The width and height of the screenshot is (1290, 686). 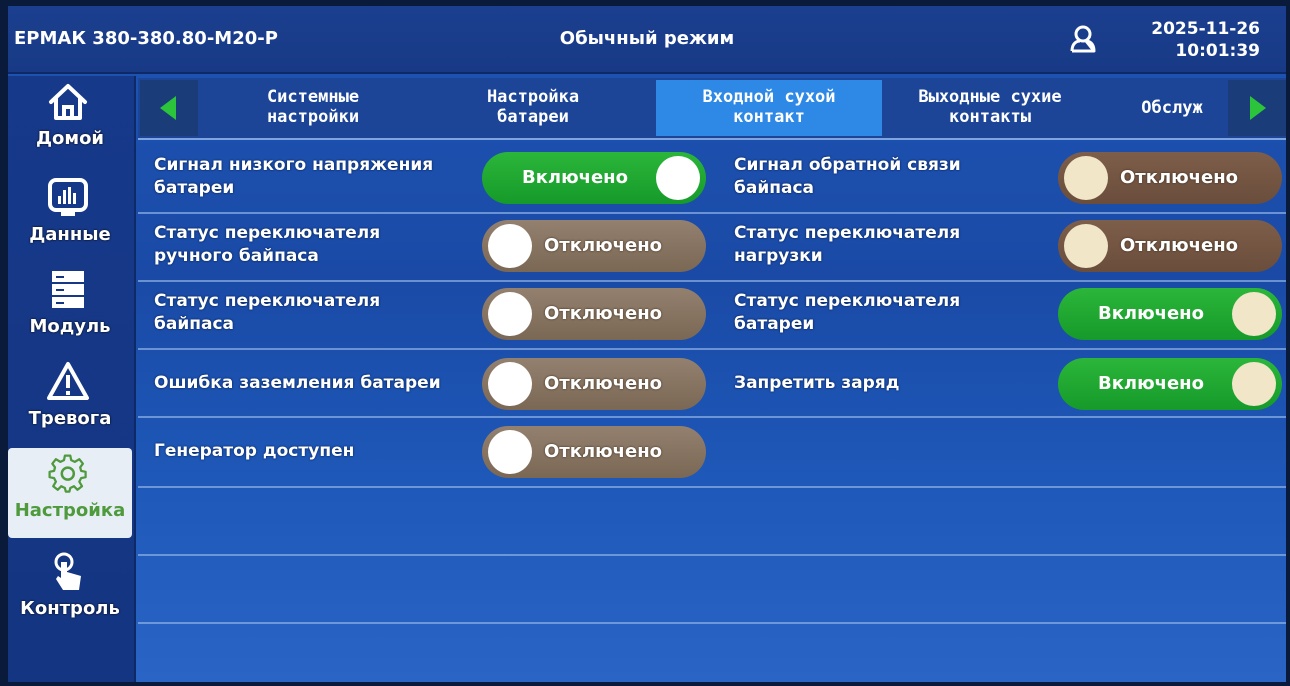 I want to click on setting-label-bypass-switch: Статус переключателя байпаса, so click(x=267, y=312).